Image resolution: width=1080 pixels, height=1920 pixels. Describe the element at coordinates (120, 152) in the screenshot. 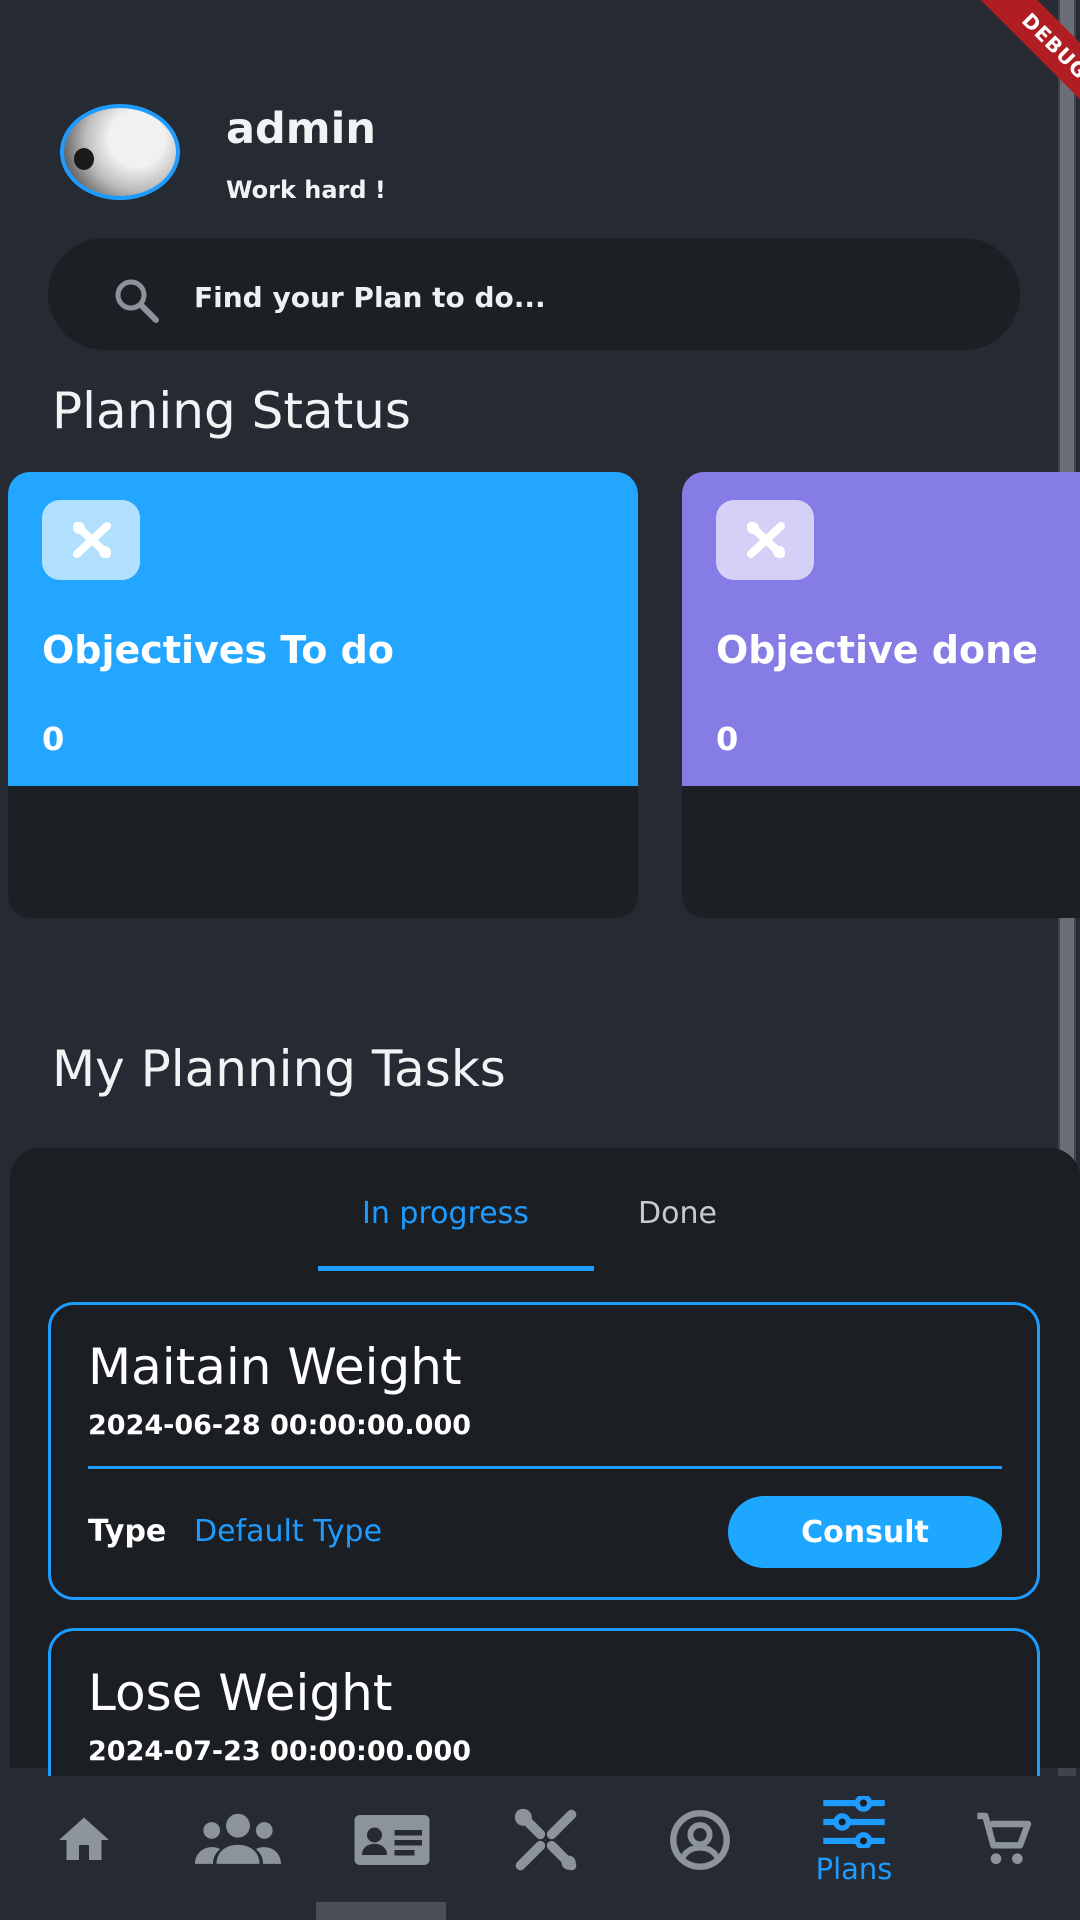

I see `avatar` at that location.